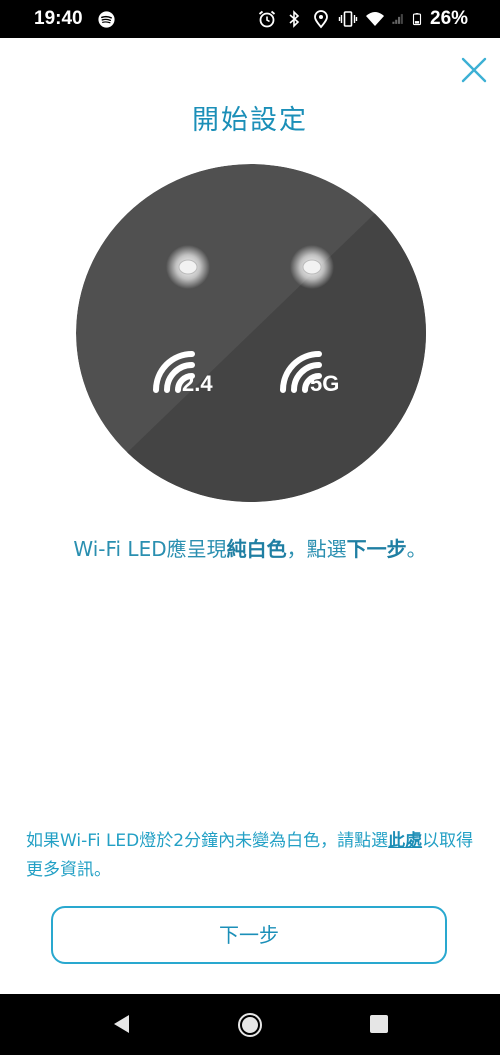  What do you see at coordinates (416, 549) in the screenshot?
I see `instruction-end: 。` at bounding box center [416, 549].